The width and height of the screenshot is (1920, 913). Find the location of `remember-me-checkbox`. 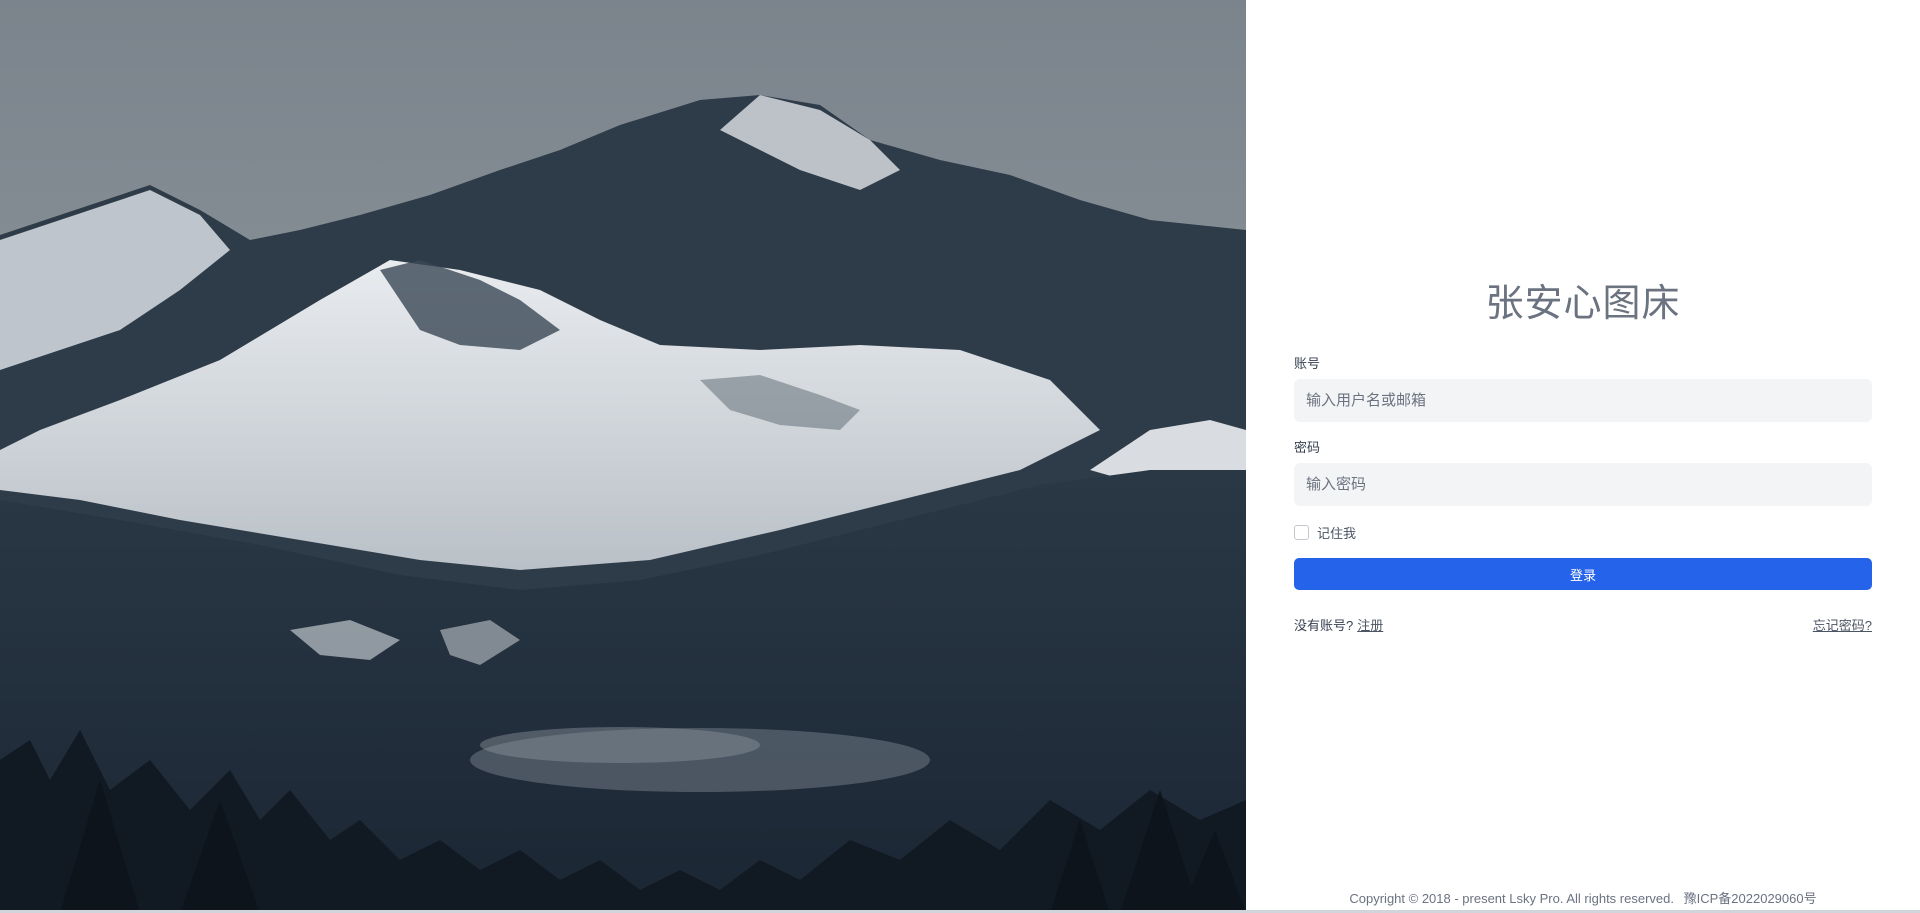

remember-me-checkbox is located at coordinates (1301, 532).